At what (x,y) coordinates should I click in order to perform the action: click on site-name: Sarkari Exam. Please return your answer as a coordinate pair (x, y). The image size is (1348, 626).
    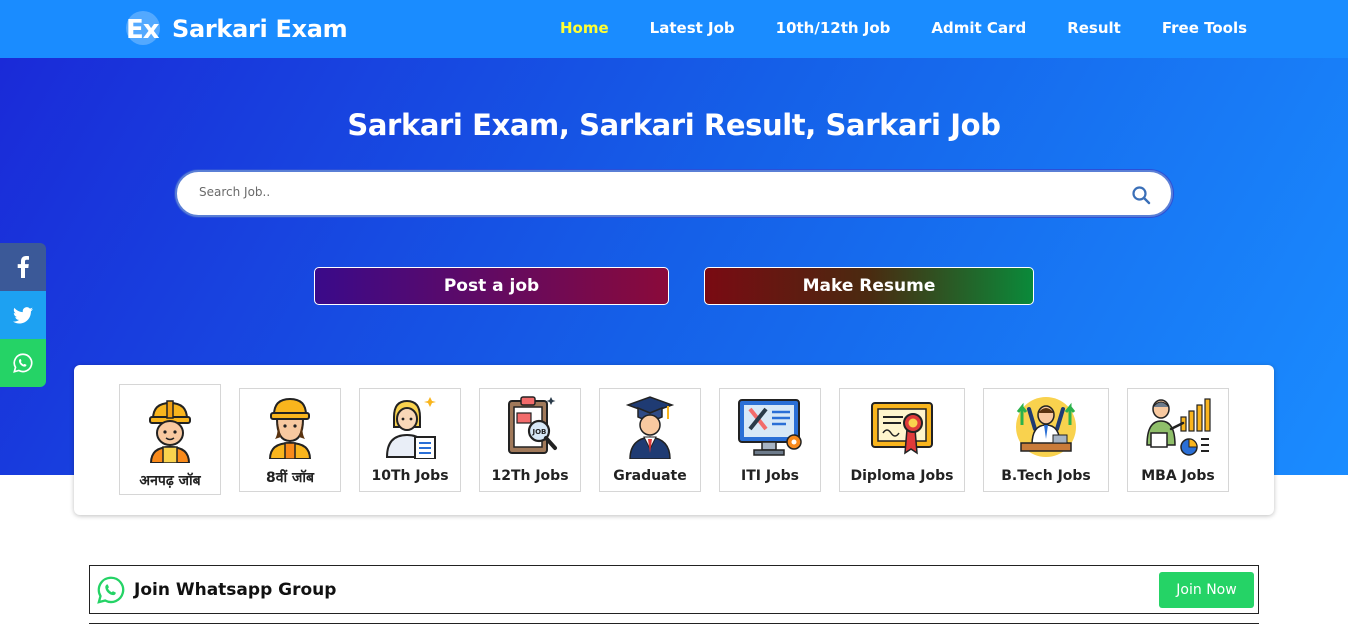
    Looking at the image, I should click on (260, 29).